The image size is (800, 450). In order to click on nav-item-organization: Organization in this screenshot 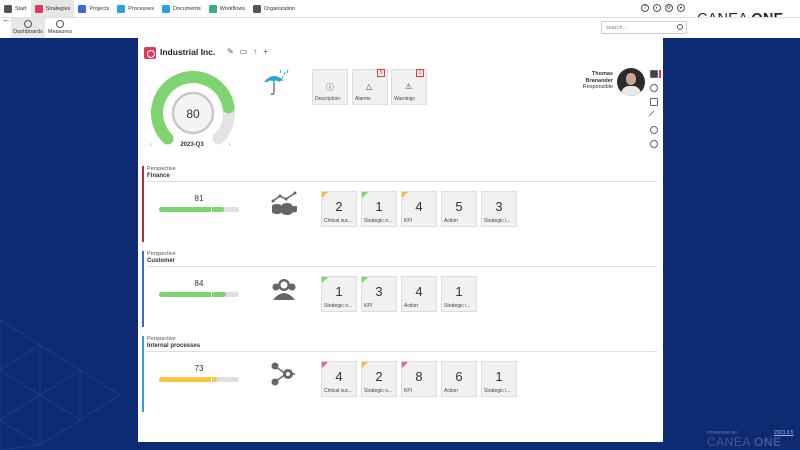, I will do `click(274, 8)`.